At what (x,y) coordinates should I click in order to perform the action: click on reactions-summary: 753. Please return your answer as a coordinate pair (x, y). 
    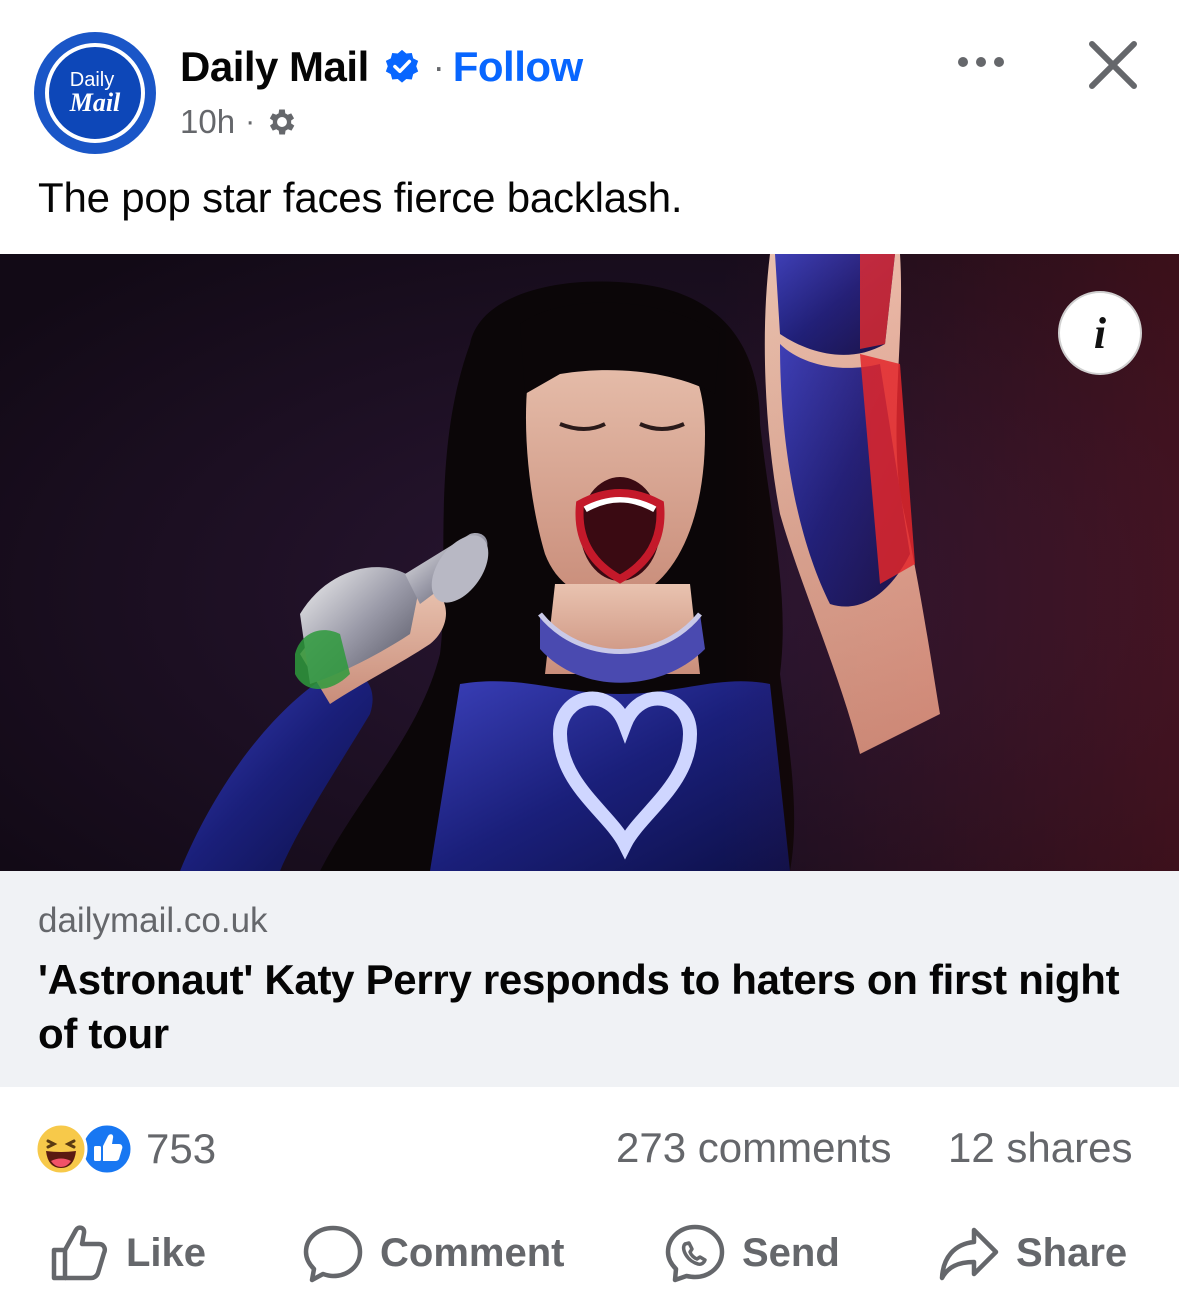
    Looking at the image, I should click on (125, 1149).